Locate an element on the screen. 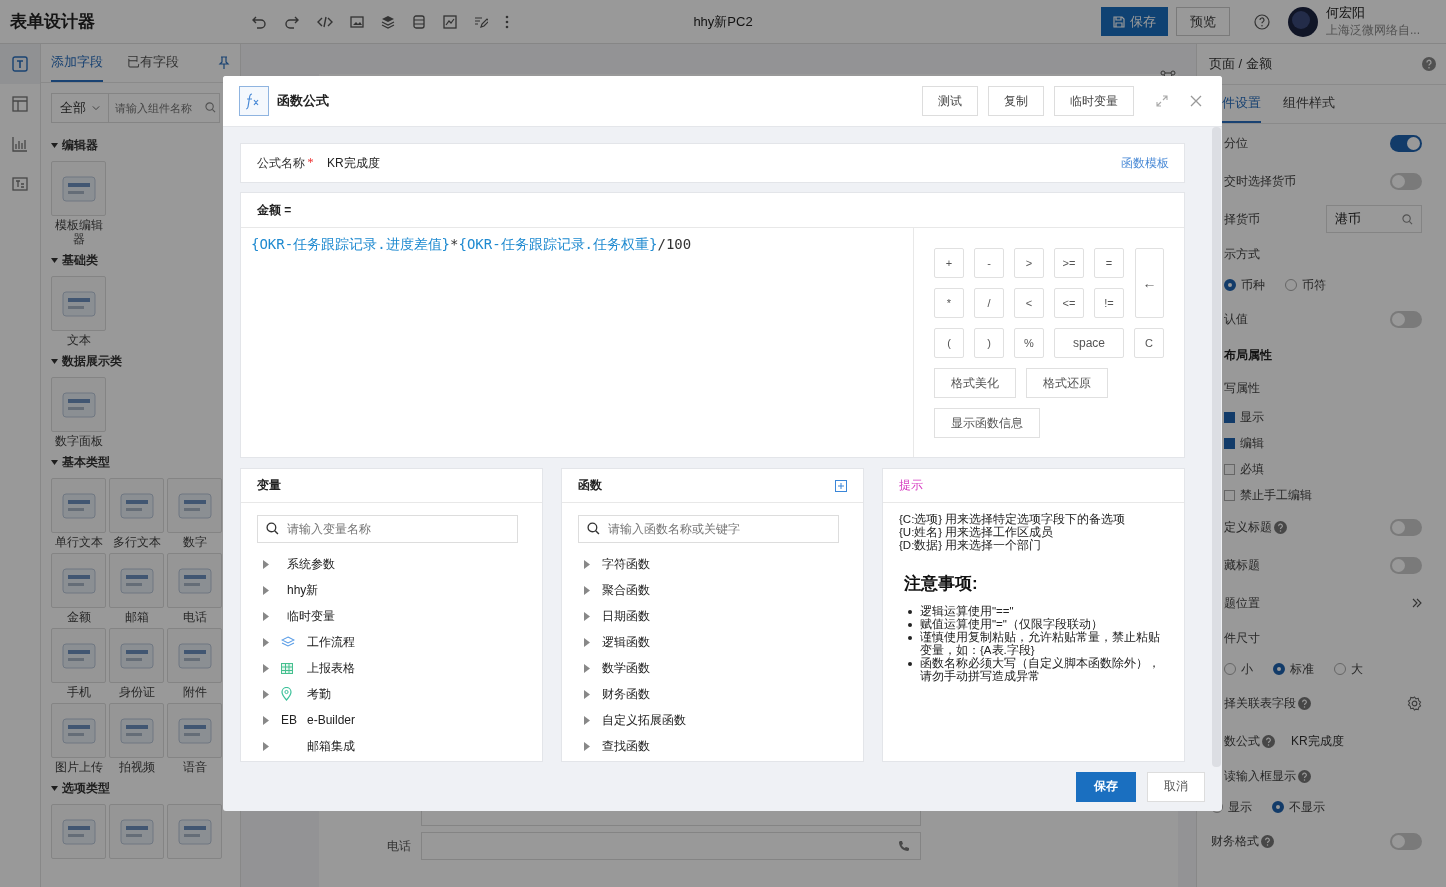 Image resolution: width=1446 pixels, height=887 pixels. checkbox-option: 必填 is located at coordinates (1244, 469).